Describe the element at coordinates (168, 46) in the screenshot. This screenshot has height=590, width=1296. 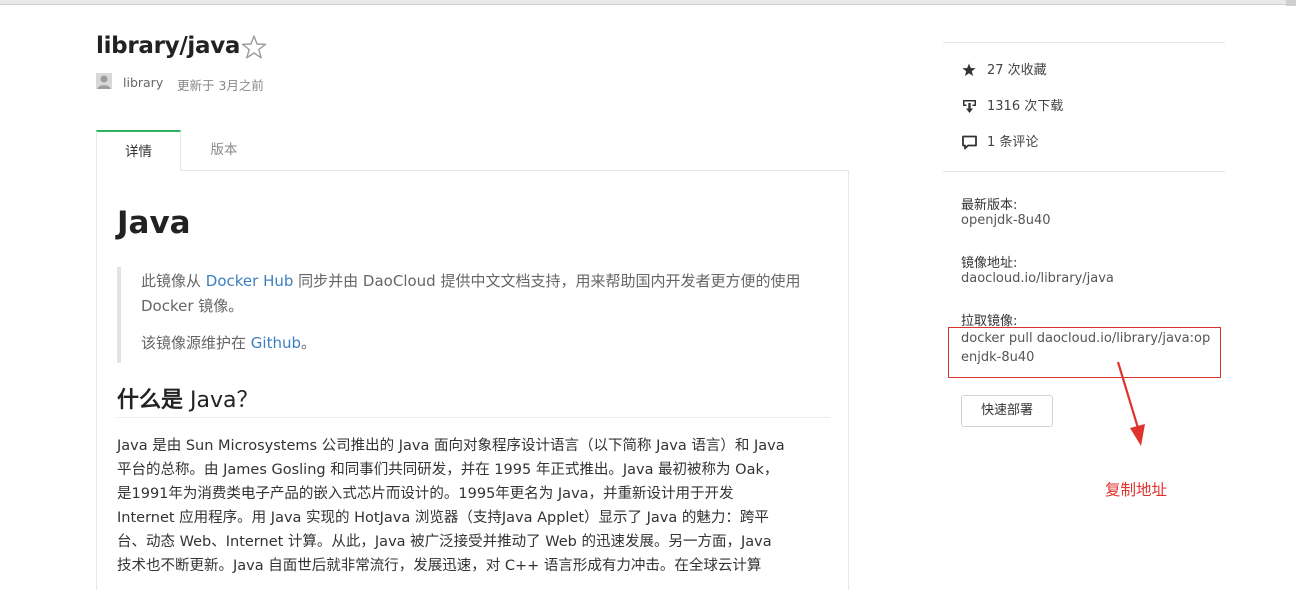
I see `repo-title: library/java` at that location.